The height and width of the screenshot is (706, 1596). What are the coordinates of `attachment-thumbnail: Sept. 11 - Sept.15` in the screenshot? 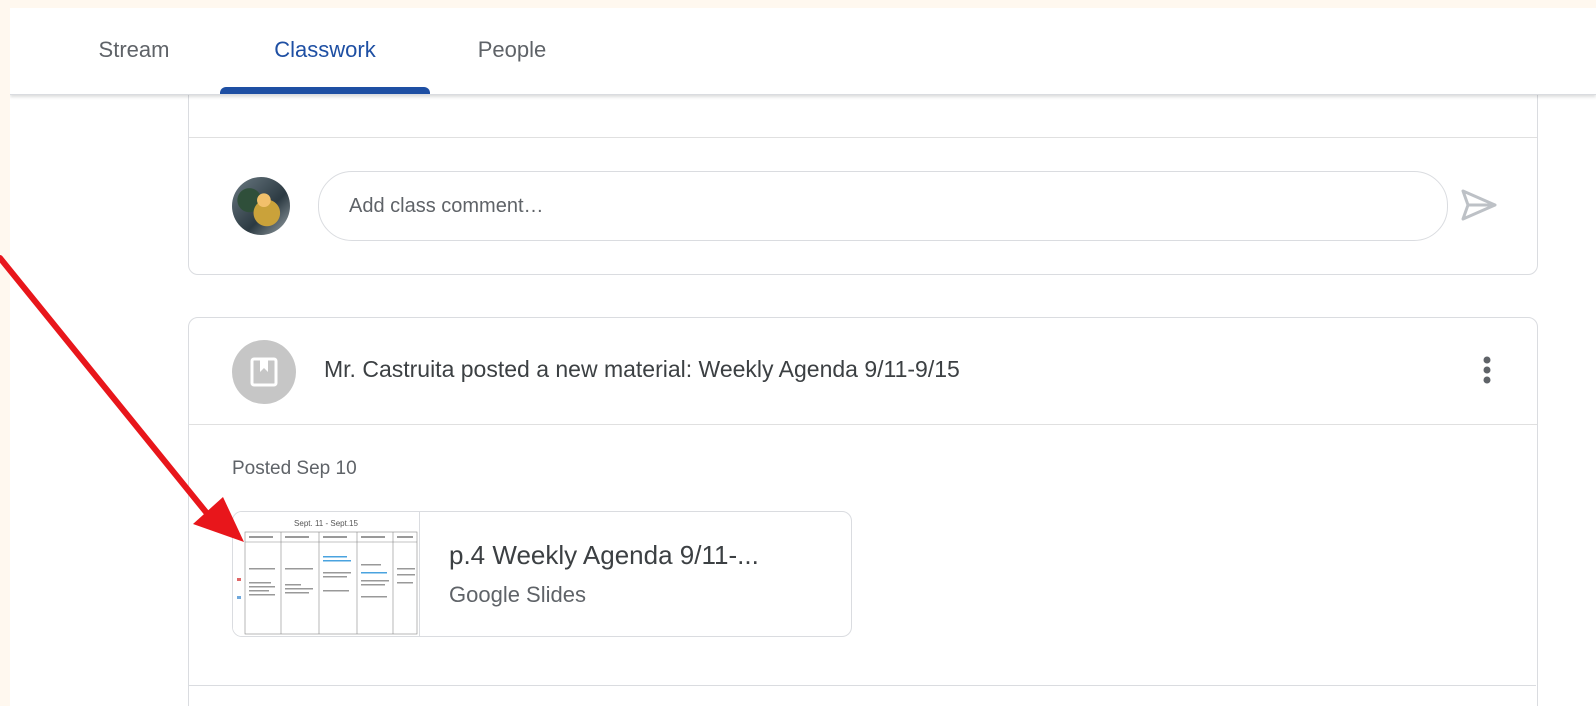 It's located at (326, 574).